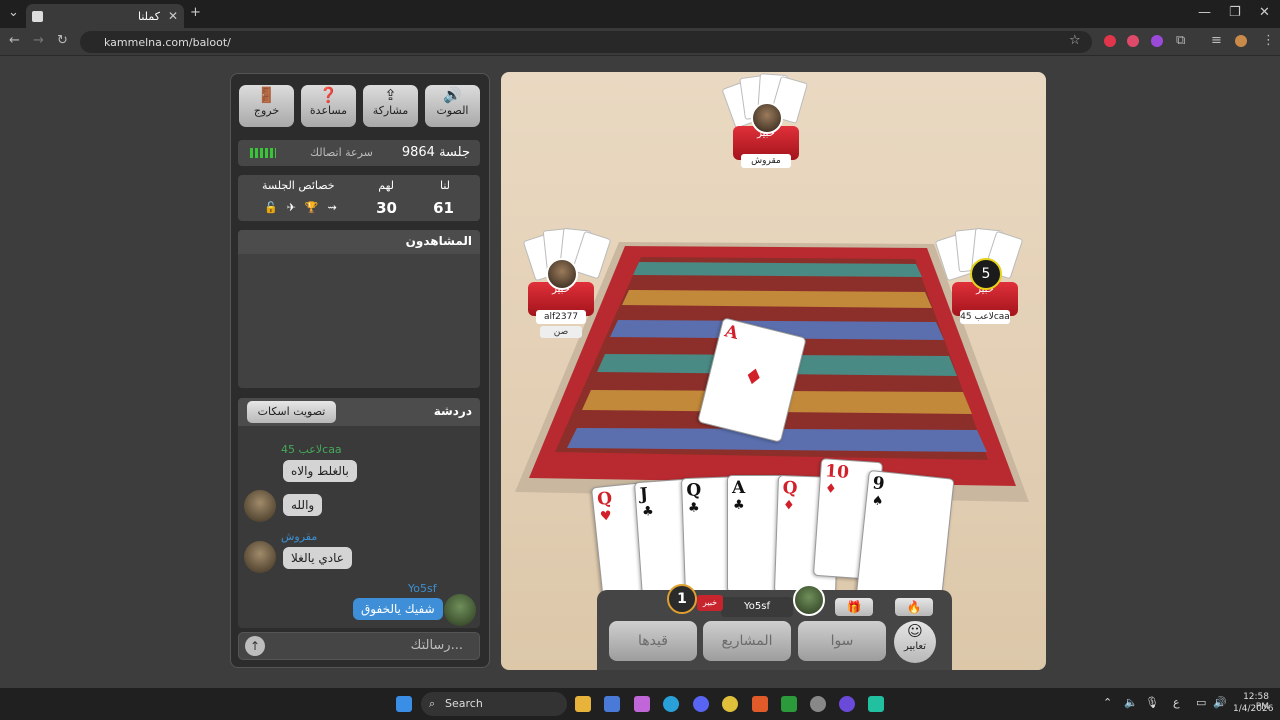  What do you see at coordinates (767, 118) in the screenshot?
I see `top-player-avatar` at bounding box center [767, 118].